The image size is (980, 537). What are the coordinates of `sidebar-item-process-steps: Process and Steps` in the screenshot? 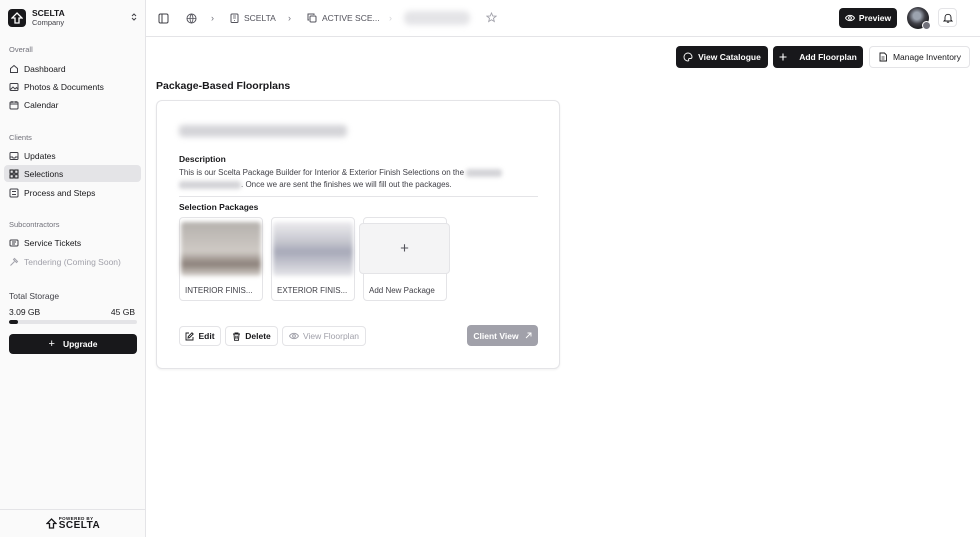 It's located at (72, 192).